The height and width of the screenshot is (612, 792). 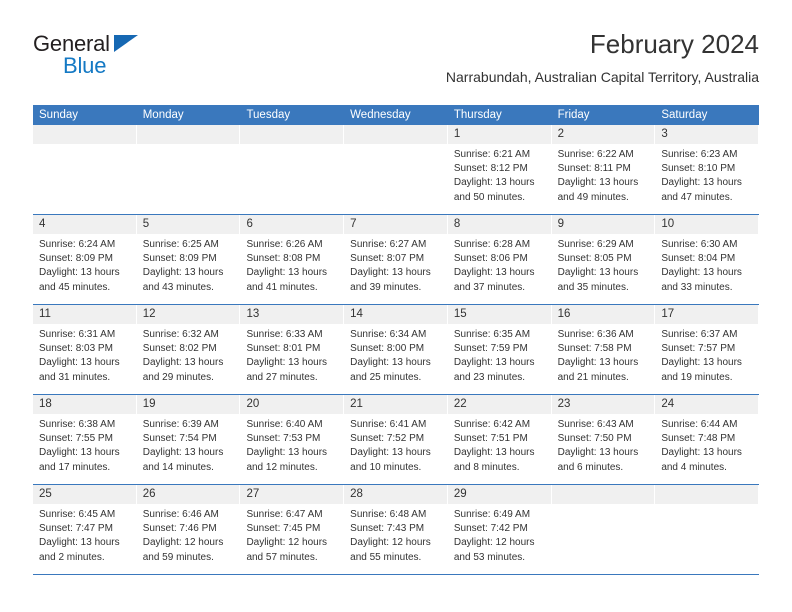 I want to click on sunrise-text: Sunrise: 6:48 AM, so click(x=388, y=514).